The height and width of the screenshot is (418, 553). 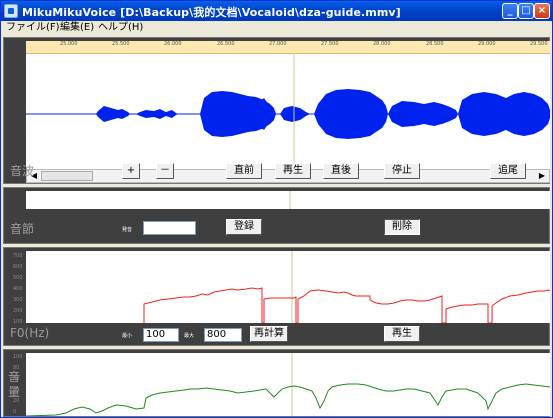 What do you see at coordinates (508, 171) in the screenshot?
I see `follow-button: 追尾` at bounding box center [508, 171].